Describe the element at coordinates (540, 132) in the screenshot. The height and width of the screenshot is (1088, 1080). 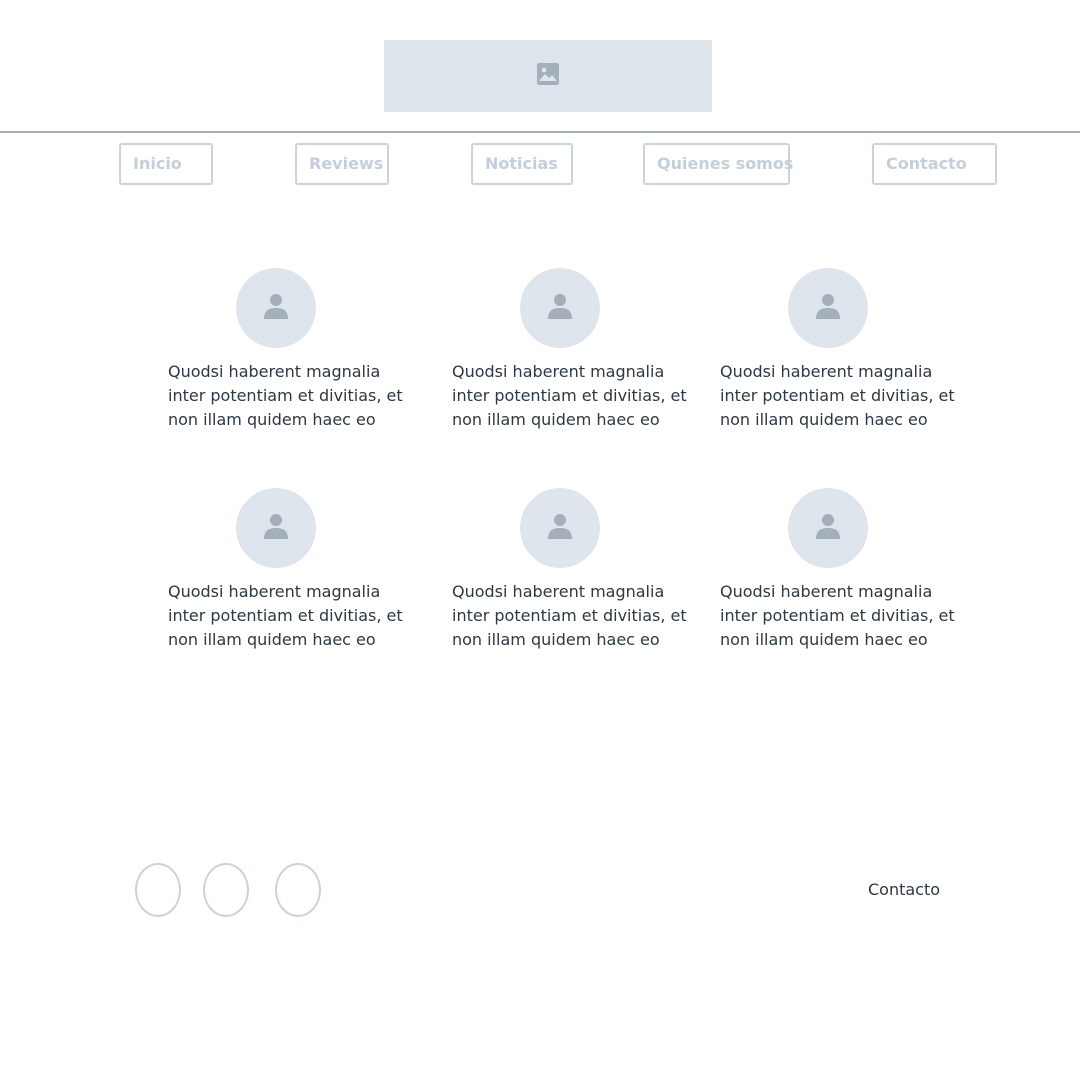
I see `header-divider` at that location.